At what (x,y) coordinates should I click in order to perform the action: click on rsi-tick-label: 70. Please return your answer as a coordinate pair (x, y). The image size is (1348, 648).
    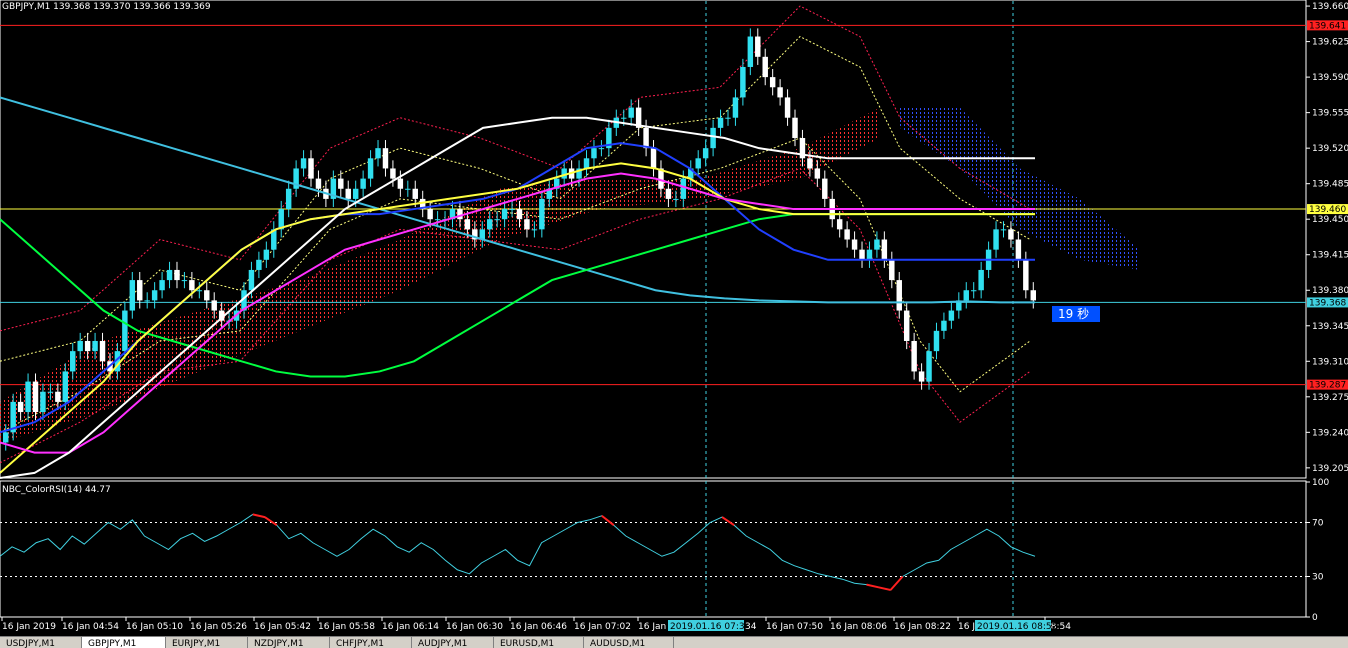
    Looking at the image, I should click on (1318, 524).